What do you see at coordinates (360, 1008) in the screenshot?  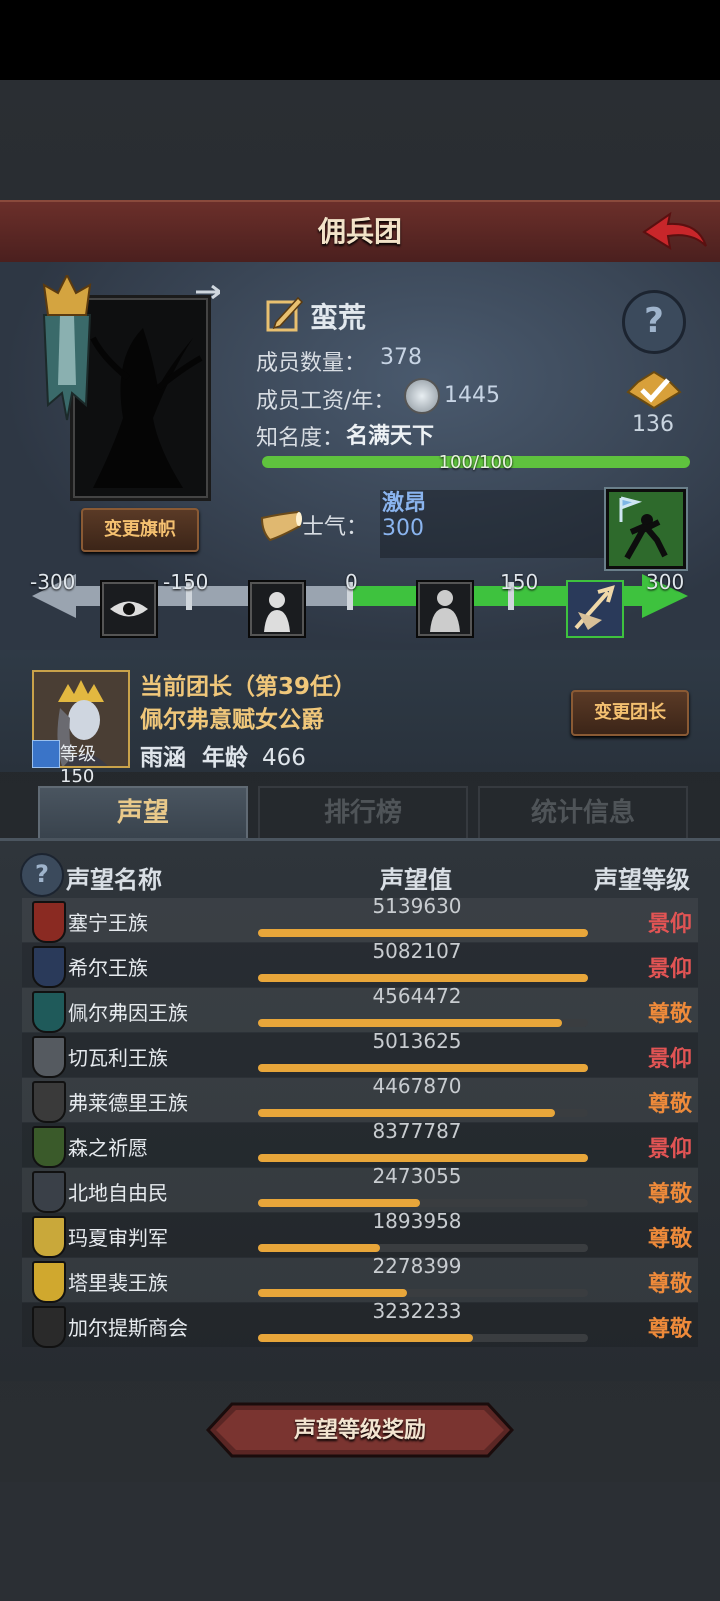 I see `table-row: 佩尔弗因王族 4564472 尊敬` at bounding box center [360, 1008].